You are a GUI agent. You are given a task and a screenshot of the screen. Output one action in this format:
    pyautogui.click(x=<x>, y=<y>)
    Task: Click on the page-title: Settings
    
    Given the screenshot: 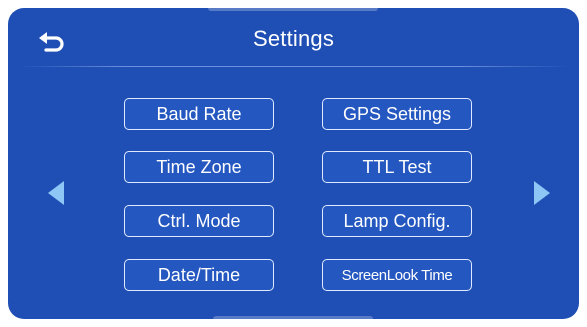 What is the action you would take?
    pyautogui.click(x=293, y=38)
    